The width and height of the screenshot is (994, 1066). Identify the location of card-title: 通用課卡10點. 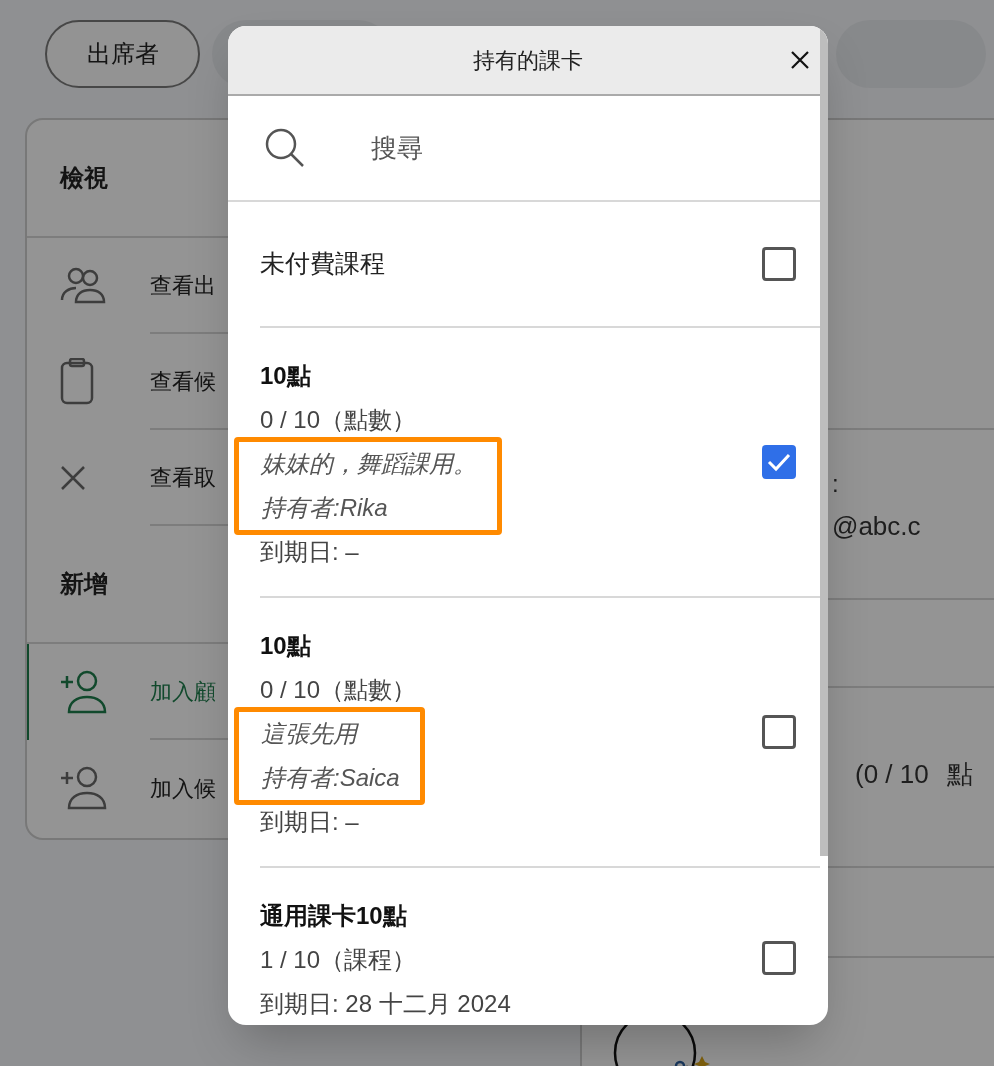
(334, 916).